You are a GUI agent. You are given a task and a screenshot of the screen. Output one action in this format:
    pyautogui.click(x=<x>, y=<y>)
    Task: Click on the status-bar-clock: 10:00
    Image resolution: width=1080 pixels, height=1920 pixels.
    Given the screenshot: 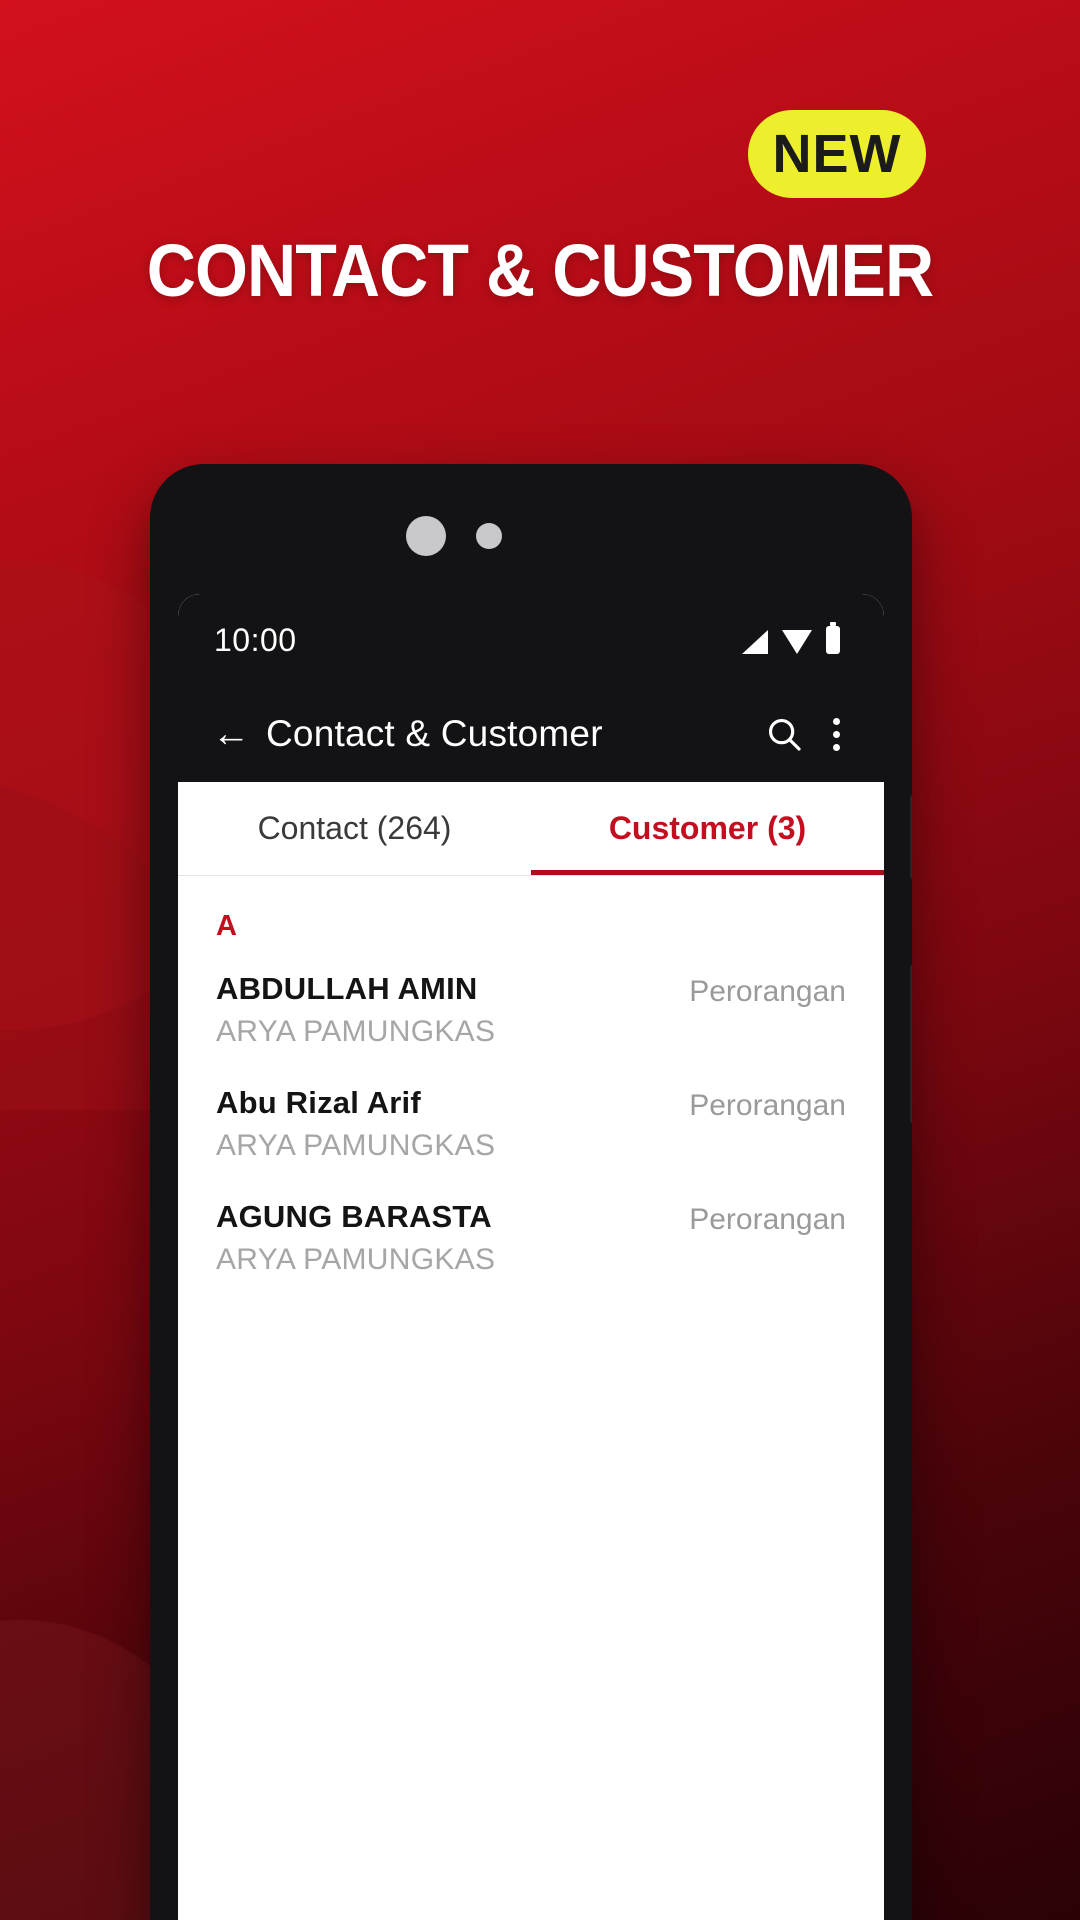 What is the action you would take?
    pyautogui.click(x=255, y=639)
    